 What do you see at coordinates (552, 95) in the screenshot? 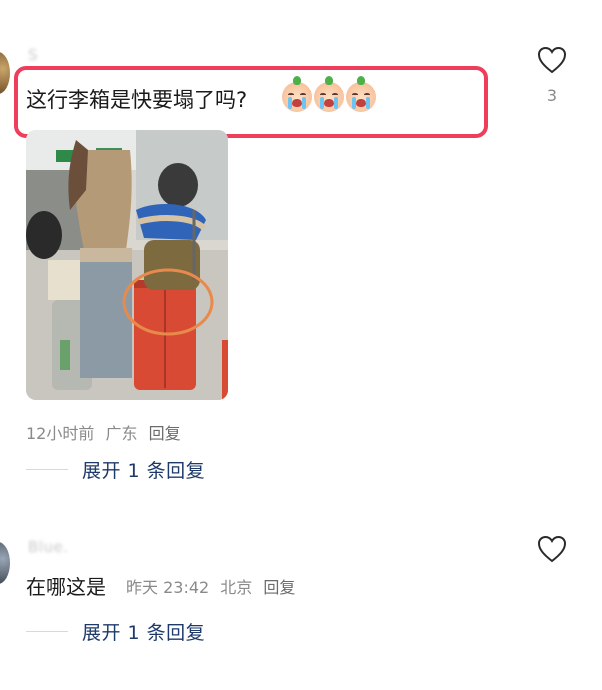
I see `like-count: 3` at bounding box center [552, 95].